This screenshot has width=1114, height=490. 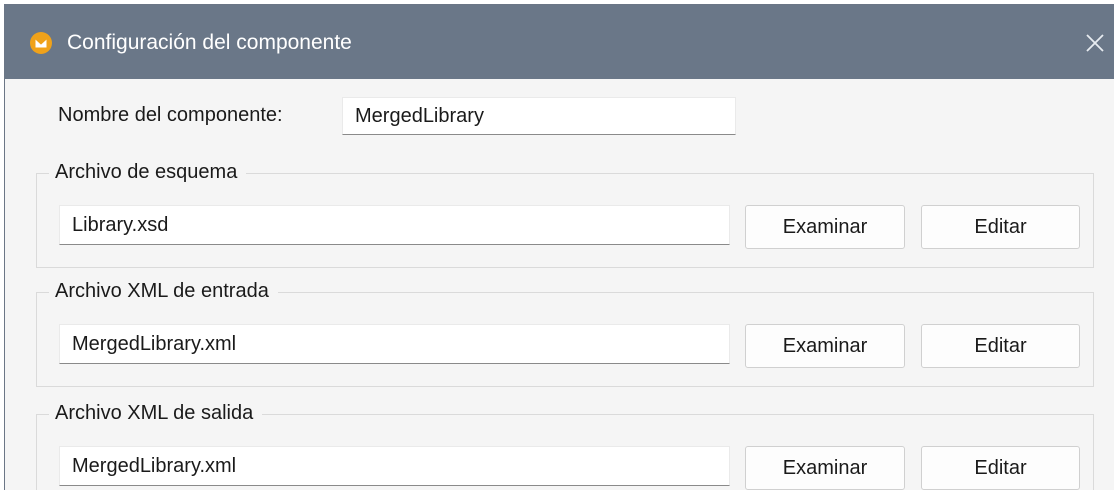 What do you see at coordinates (148, 172) in the screenshot?
I see `schema-file-legend: Archivo de esquema` at bounding box center [148, 172].